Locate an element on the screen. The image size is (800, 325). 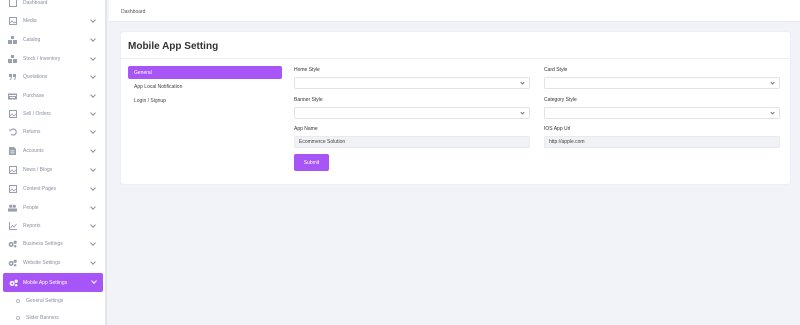
sidebar-item-label: Mobile App Settings is located at coordinates (45, 282).